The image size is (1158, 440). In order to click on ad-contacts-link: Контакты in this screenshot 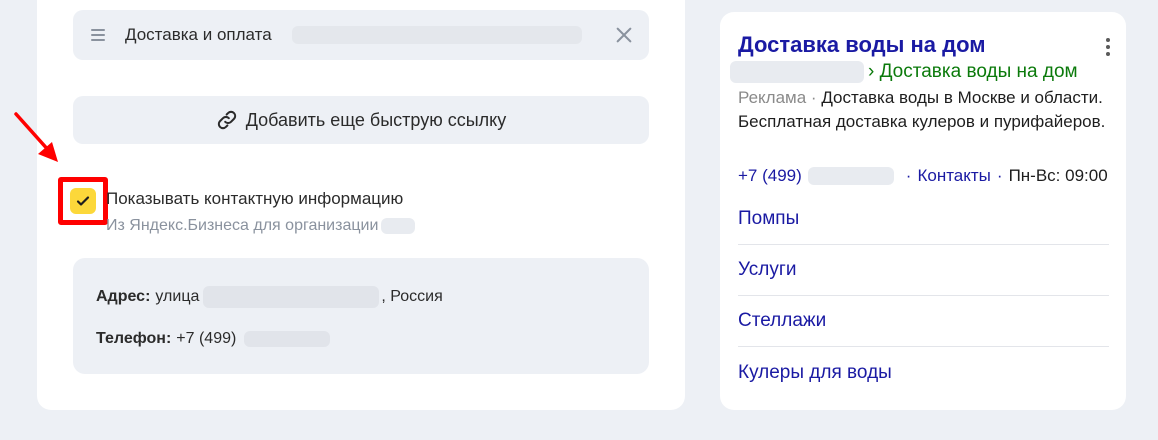, I will do `click(953, 176)`.